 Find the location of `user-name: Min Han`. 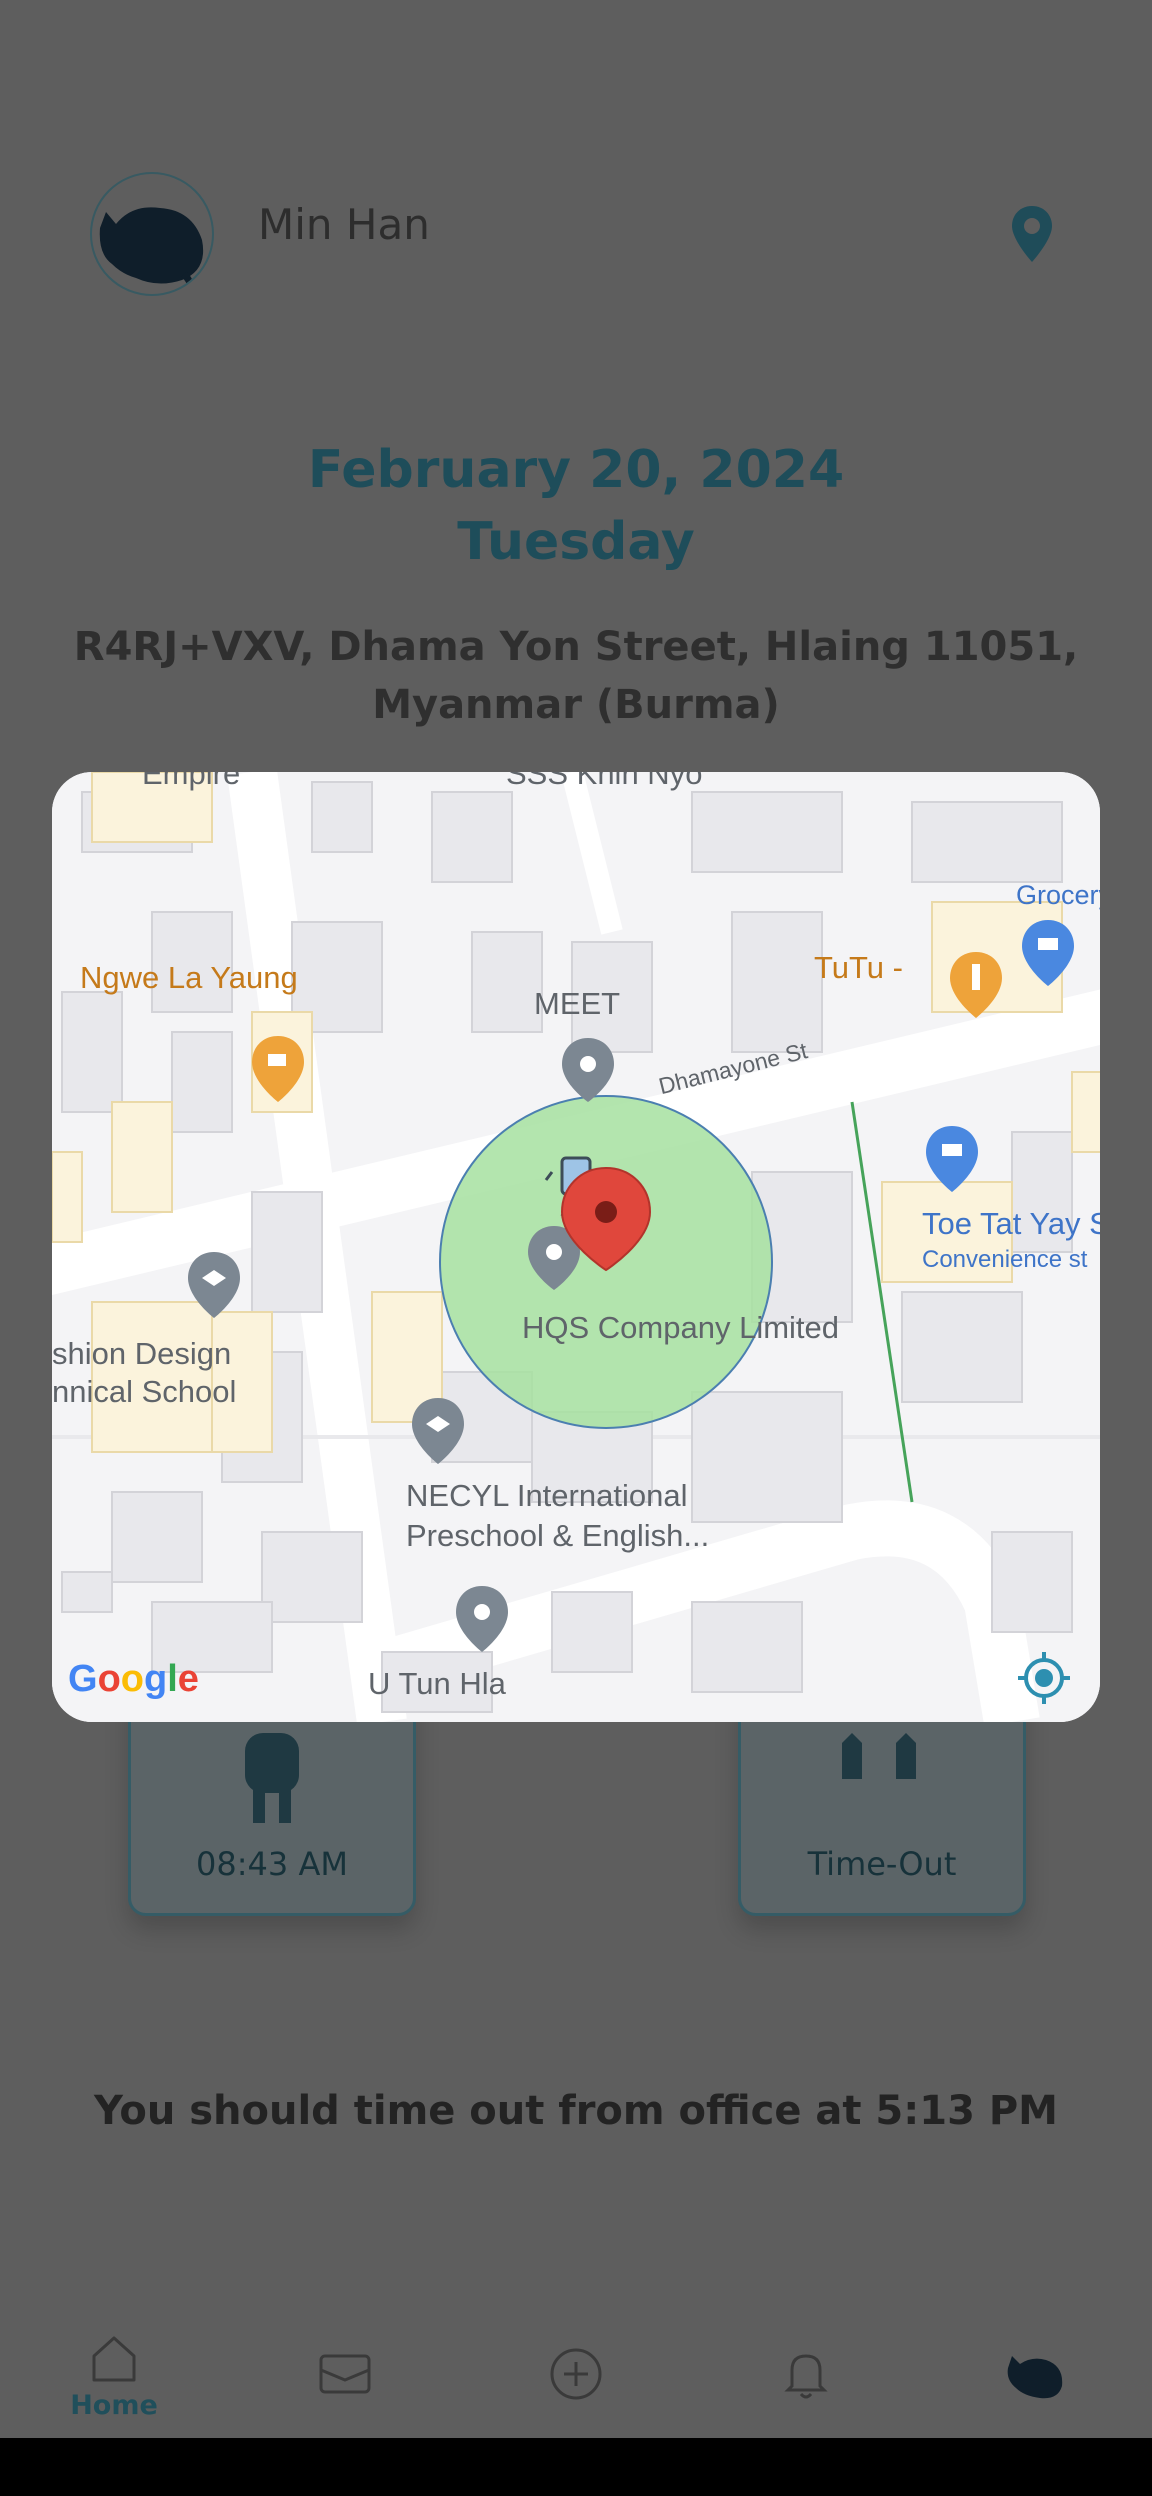

user-name: Min Han is located at coordinates (344, 224).